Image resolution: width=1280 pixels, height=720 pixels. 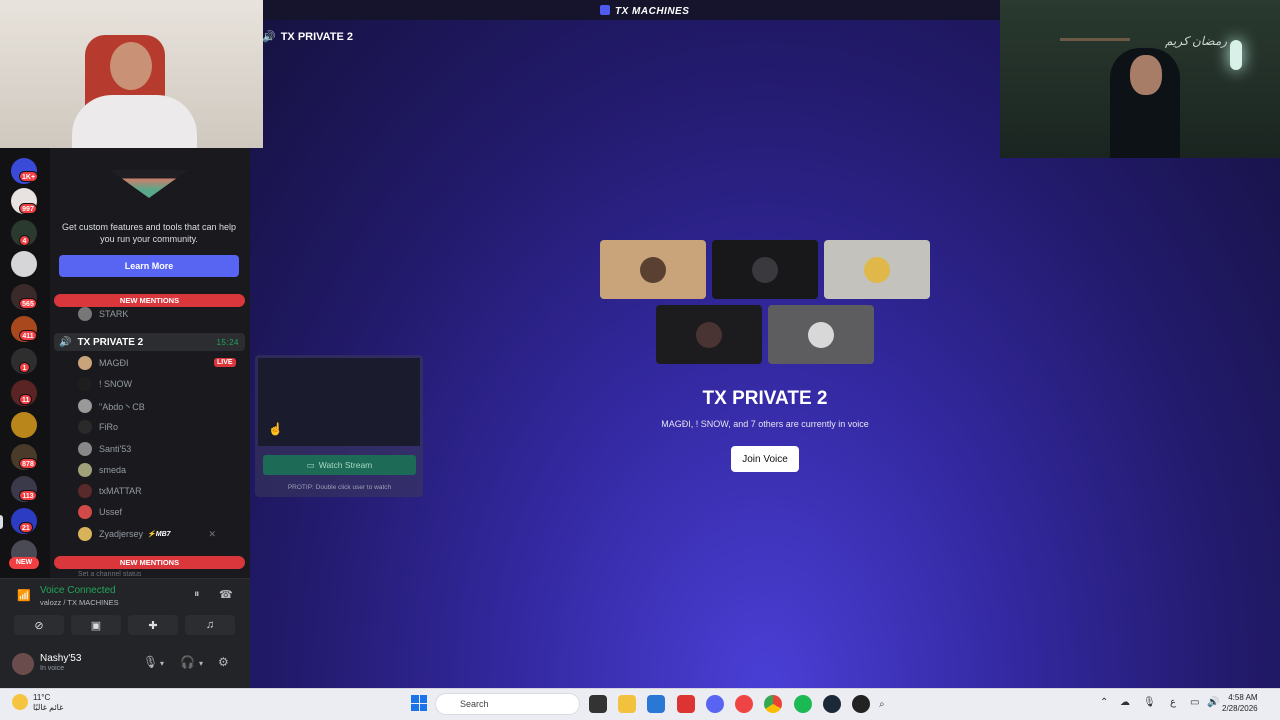 What do you see at coordinates (29, 176) in the screenshot?
I see `unread-badge: 1K+` at bounding box center [29, 176].